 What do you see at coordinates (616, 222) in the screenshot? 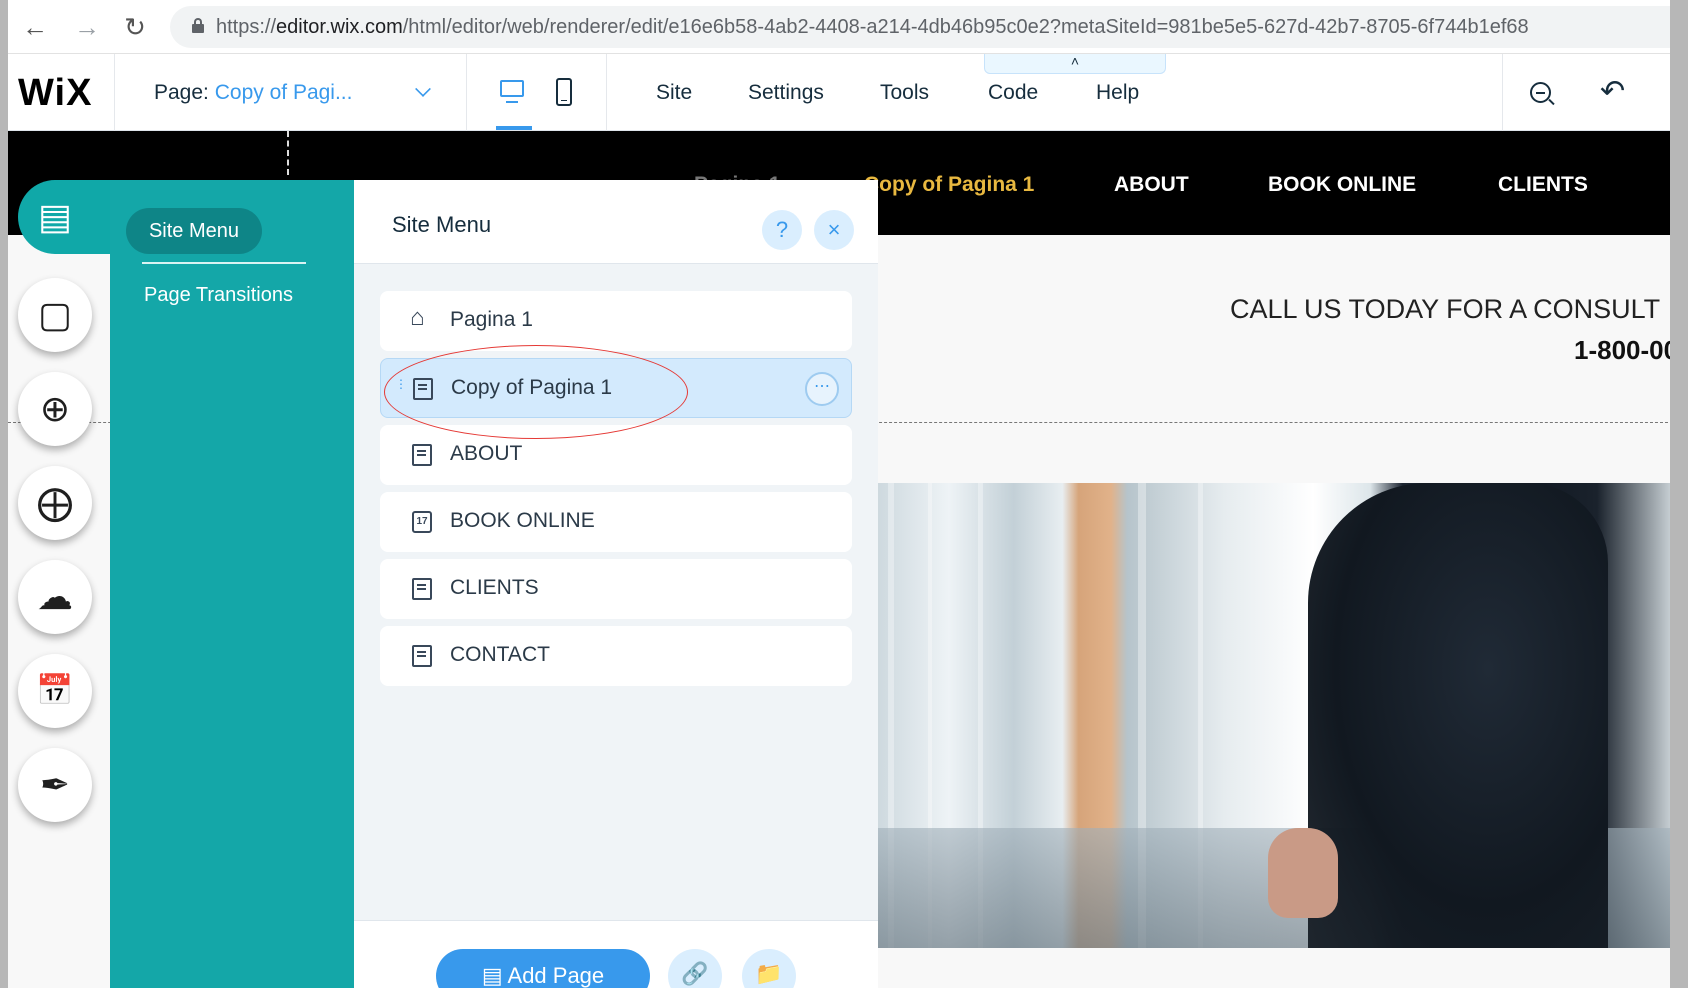
I see `panel-header: Site Menu ? ×` at bounding box center [616, 222].